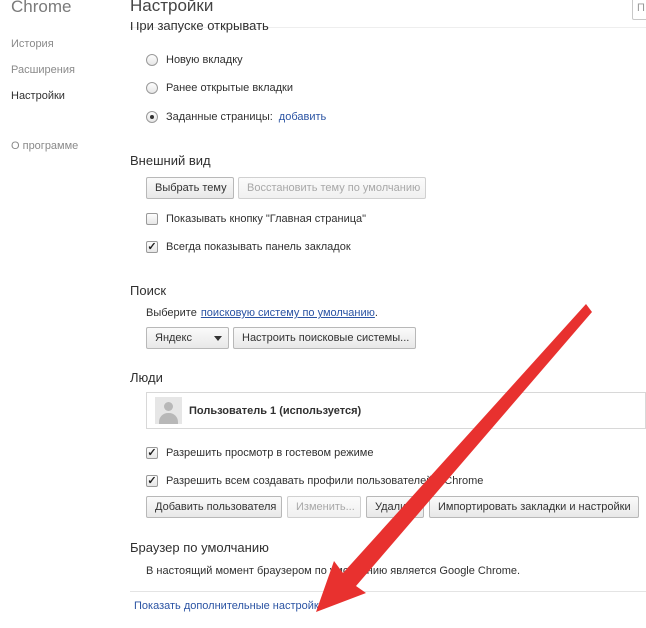 Image resolution: width=646 pixels, height=628 pixels. I want to click on settings-search-input: П, so click(639, 10).